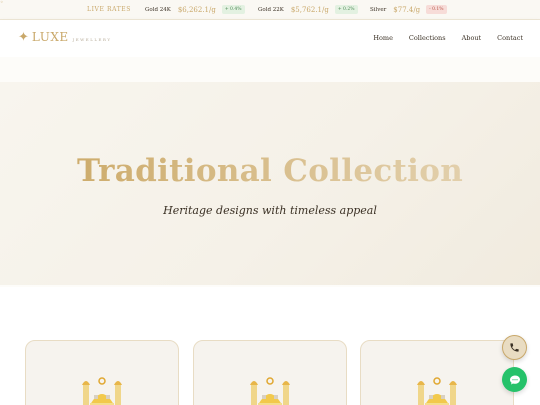 The image size is (540, 405). I want to click on rate-change-badge: + 0.2%, so click(346, 9).